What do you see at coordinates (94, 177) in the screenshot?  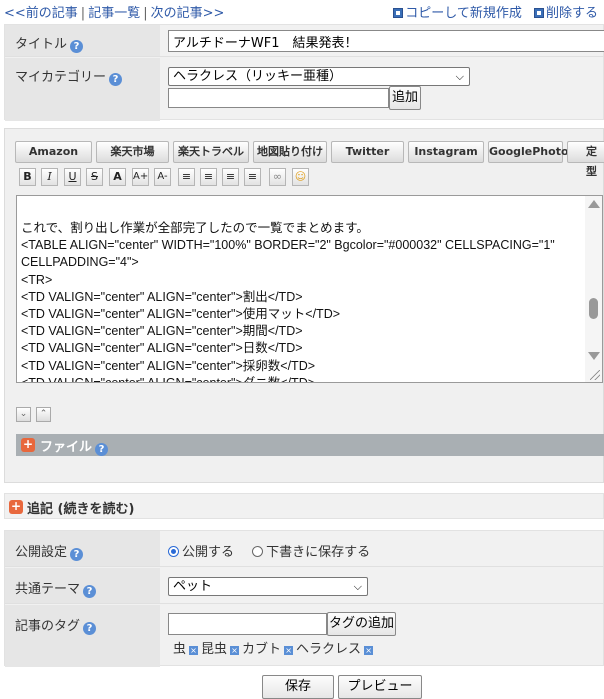 I see `strikethrough-icon: S` at bounding box center [94, 177].